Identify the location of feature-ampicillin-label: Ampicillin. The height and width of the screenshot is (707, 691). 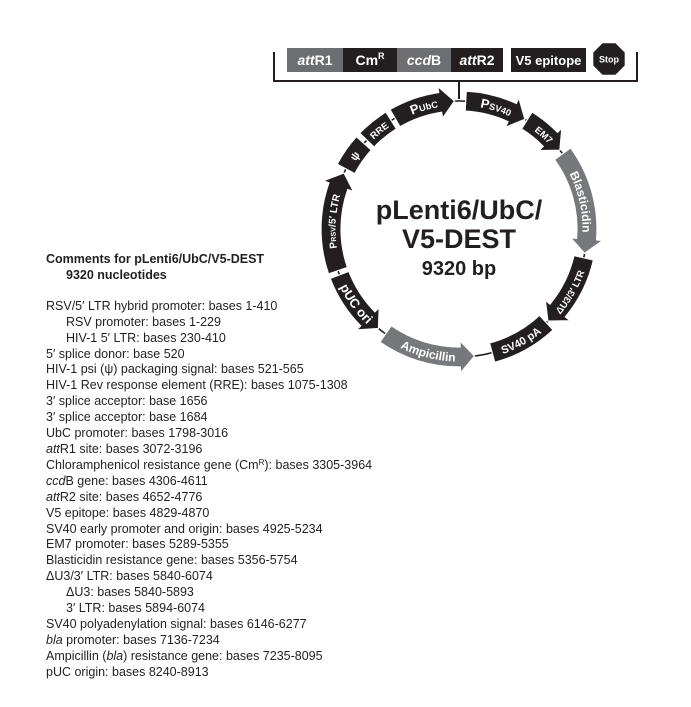
(427, 351).